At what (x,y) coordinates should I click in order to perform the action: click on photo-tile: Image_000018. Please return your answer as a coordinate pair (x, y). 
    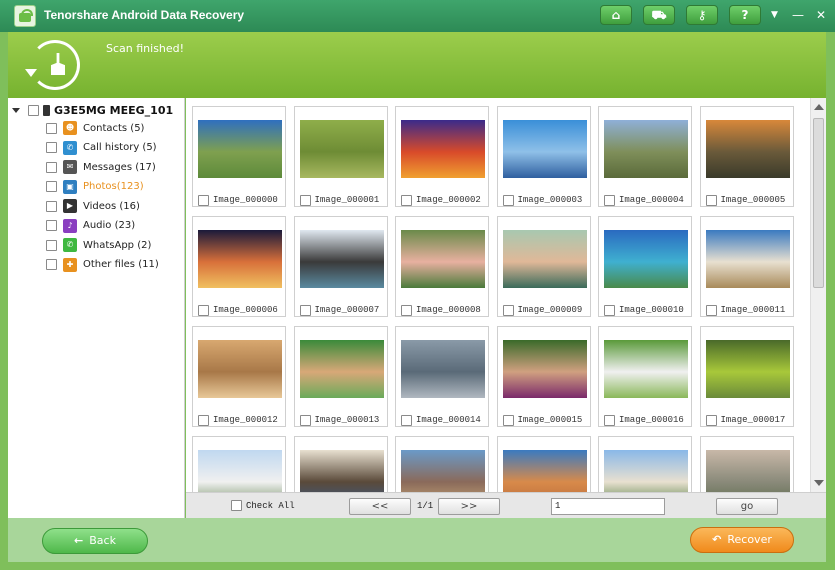
    Looking at the image, I should click on (239, 464).